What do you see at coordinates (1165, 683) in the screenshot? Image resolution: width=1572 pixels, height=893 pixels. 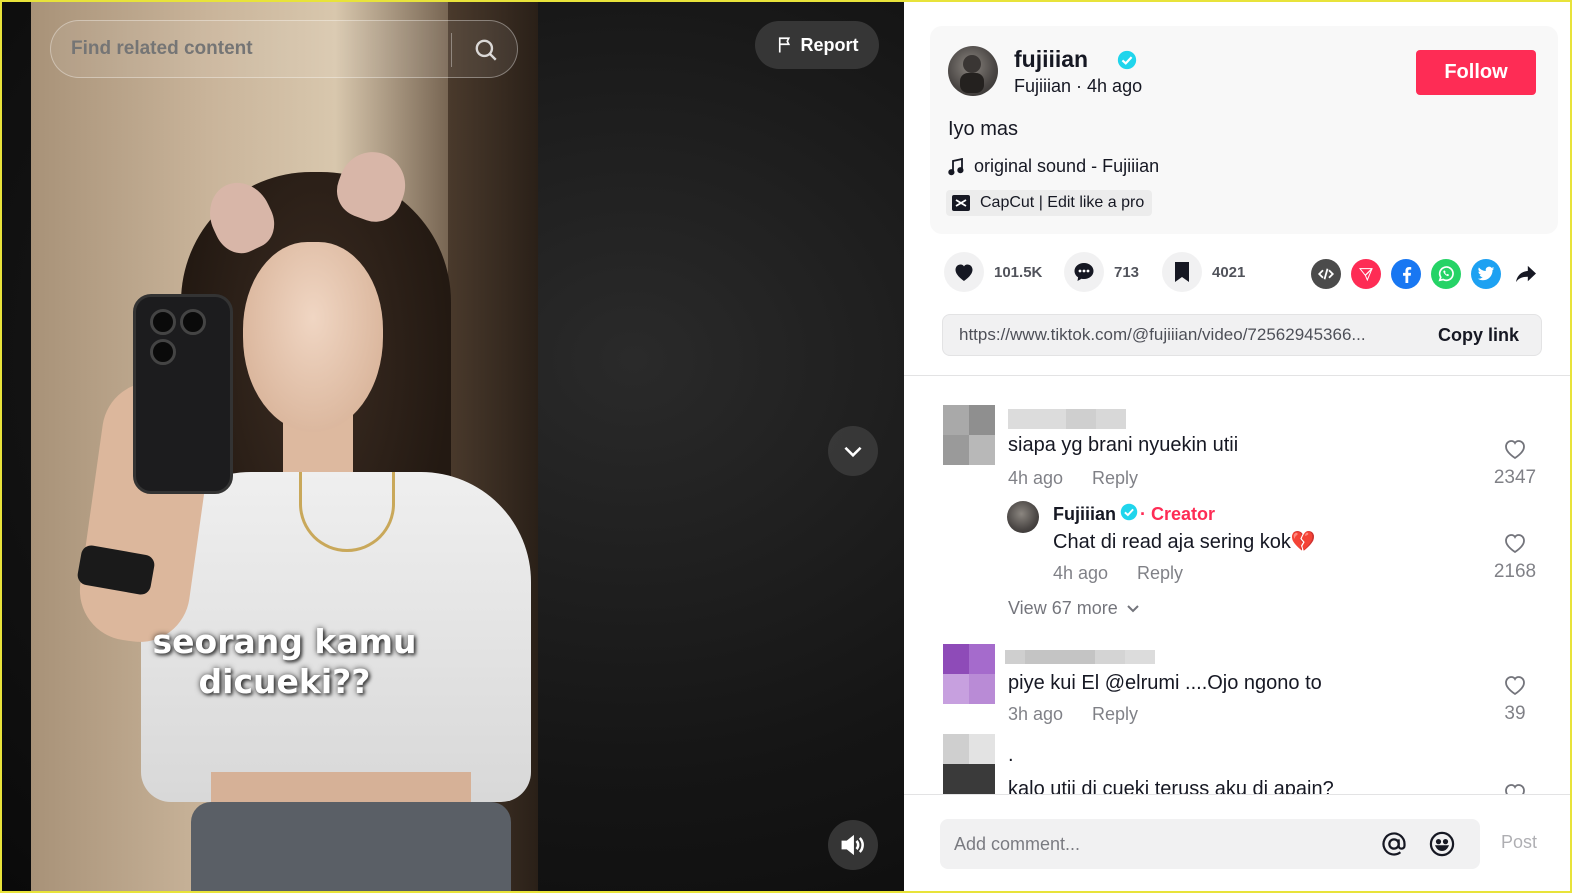 I see `comment-text: piye kui El @elrumi ....Ojo ngono to` at bounding box center [1165, 683].